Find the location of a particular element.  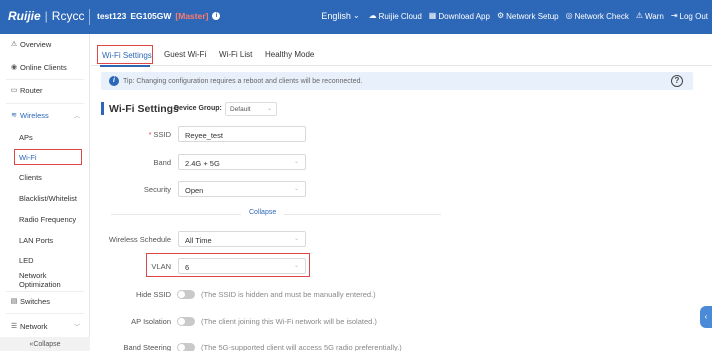

tab-healthy-mode: Healthy Mode is located at coordinates (289, 54).